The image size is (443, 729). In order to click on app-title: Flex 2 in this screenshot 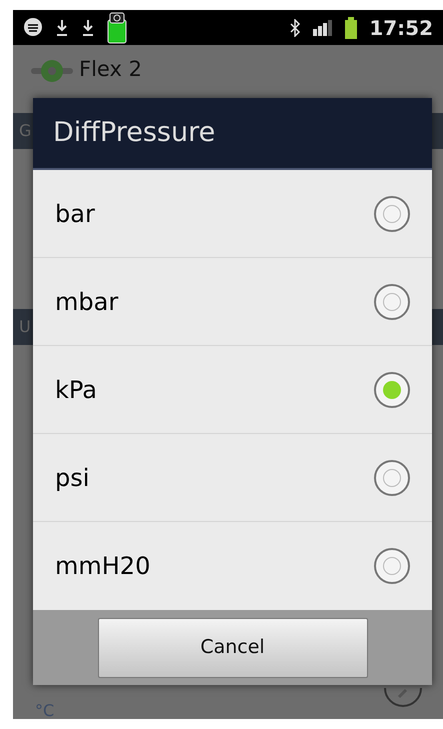, I will do `click(110, 70)`.